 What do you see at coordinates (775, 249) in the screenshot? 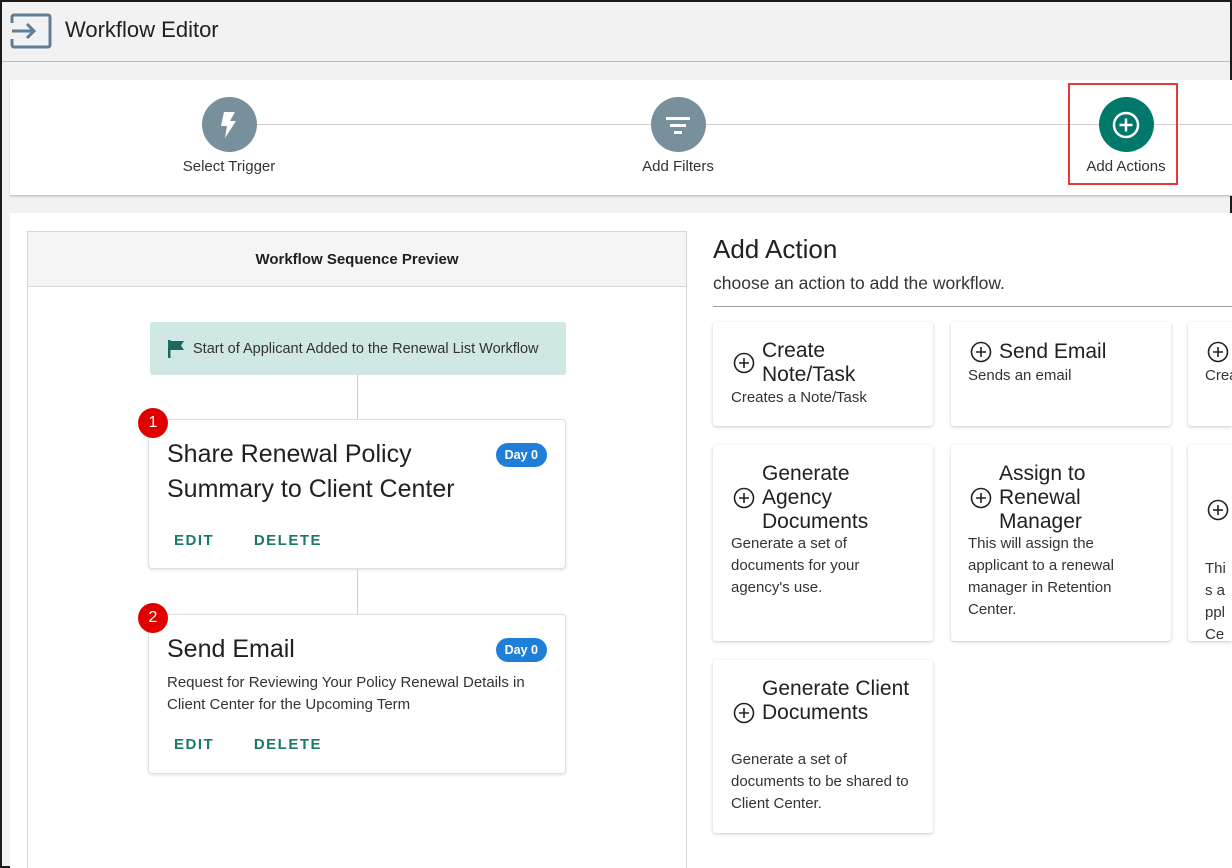
I see `add-action-title: Add Action` at bounding box center [775, 249].